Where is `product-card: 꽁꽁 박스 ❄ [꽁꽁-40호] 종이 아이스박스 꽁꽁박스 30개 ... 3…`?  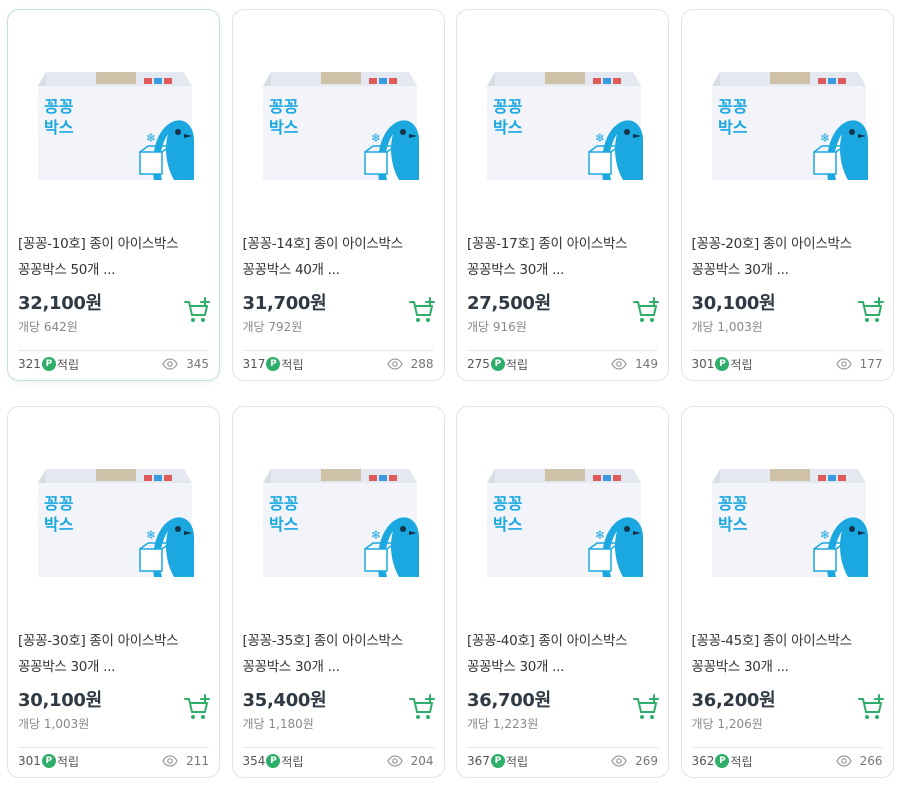
product-card: 꽁꽁 박스 ❄ [꽁꽁-40호] 종이 아이스박스 꽁꽁박스 30개 ... 3… is located at coordinates (562, 592).